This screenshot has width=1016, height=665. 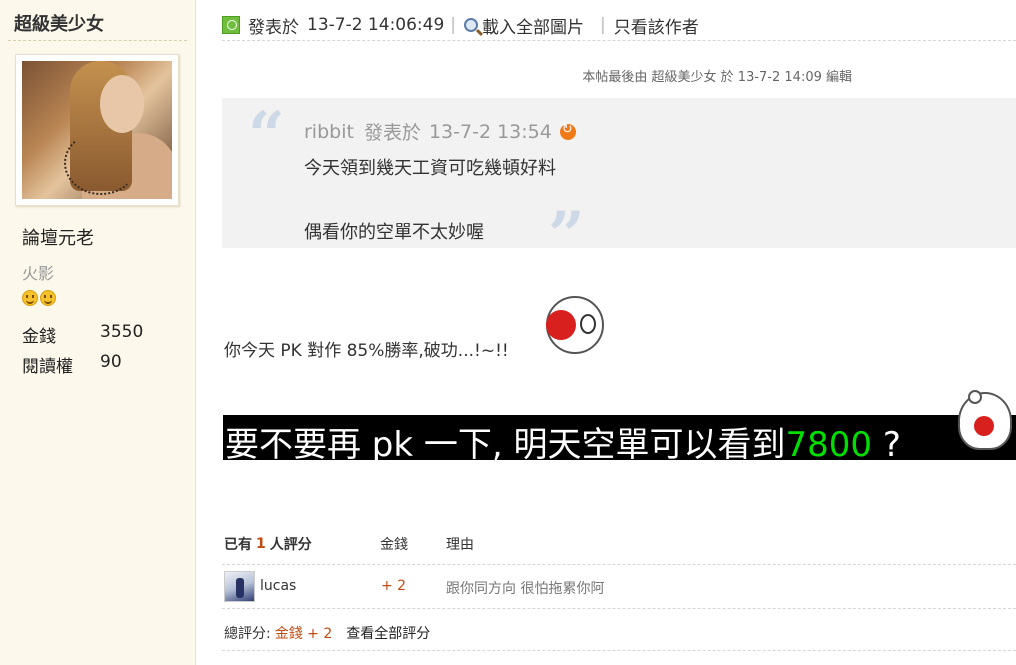 I want to click on divider, so click(x=97, y=40).